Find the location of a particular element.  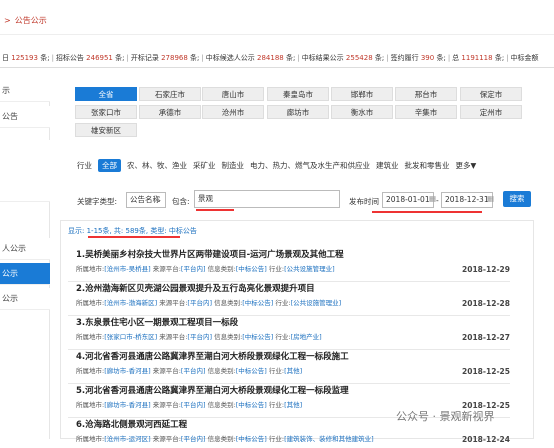

city-option: 秦皇岛市 is located at coordinates (298, 94).